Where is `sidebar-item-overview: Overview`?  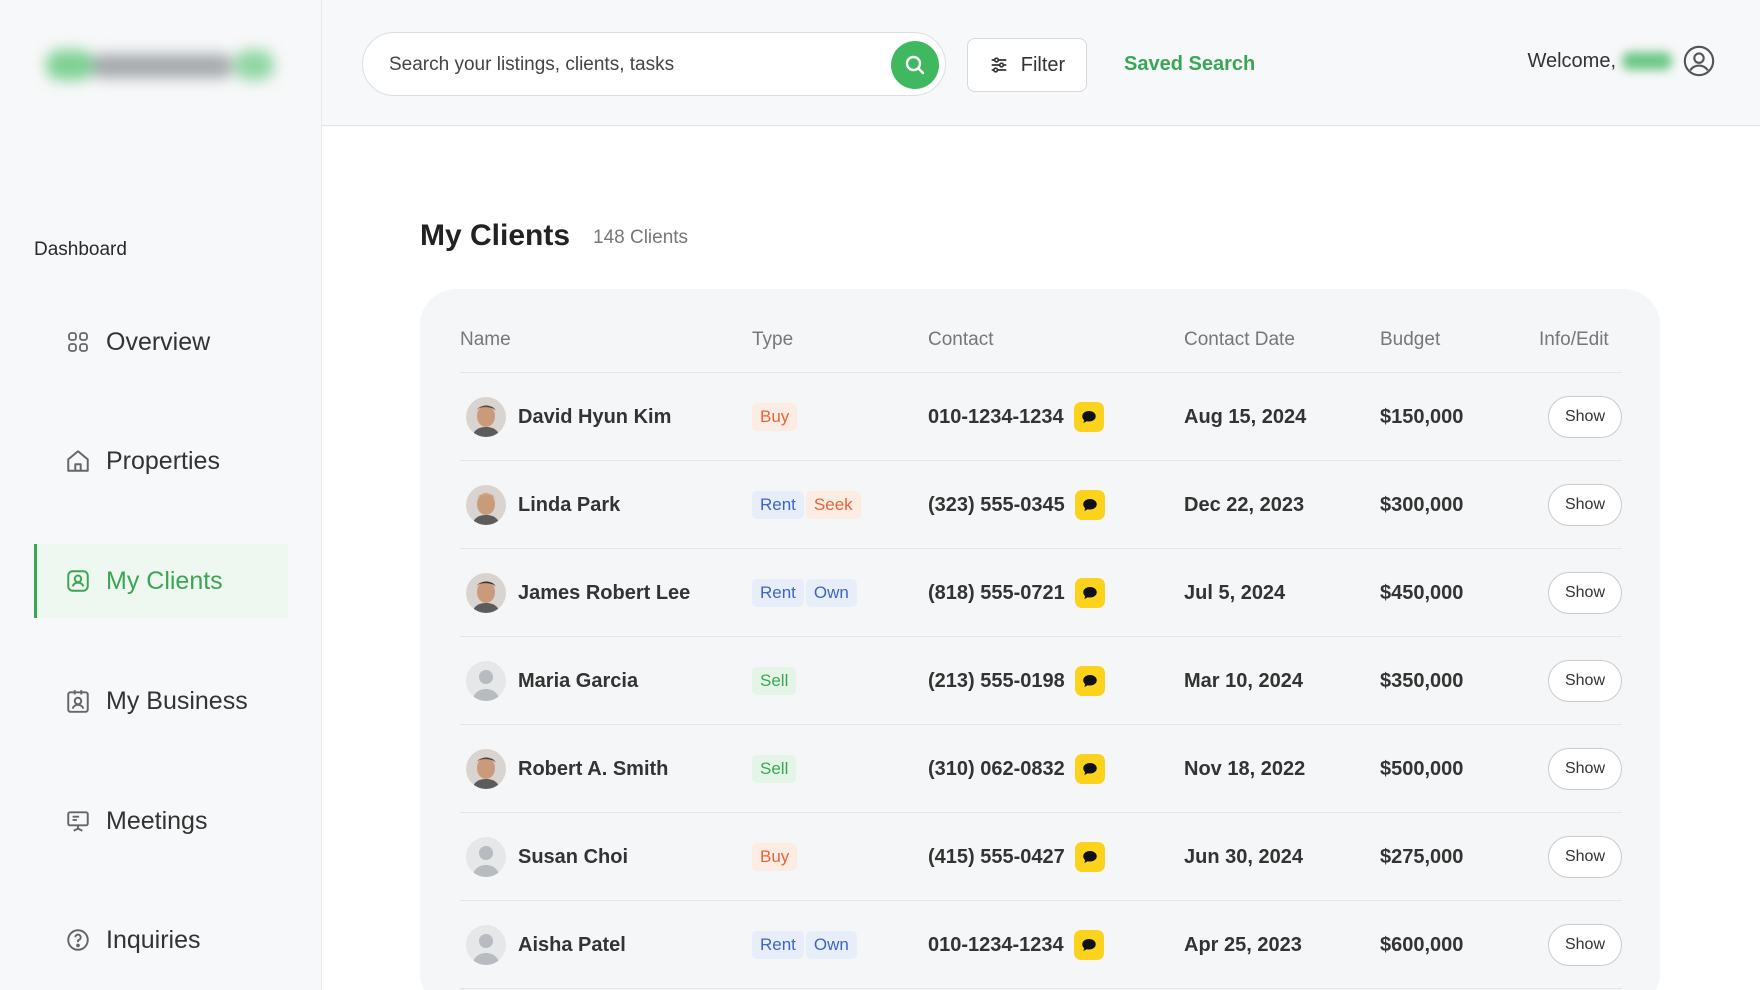 sidebar-item-overview: Overview is located at coordinates (161, 342).